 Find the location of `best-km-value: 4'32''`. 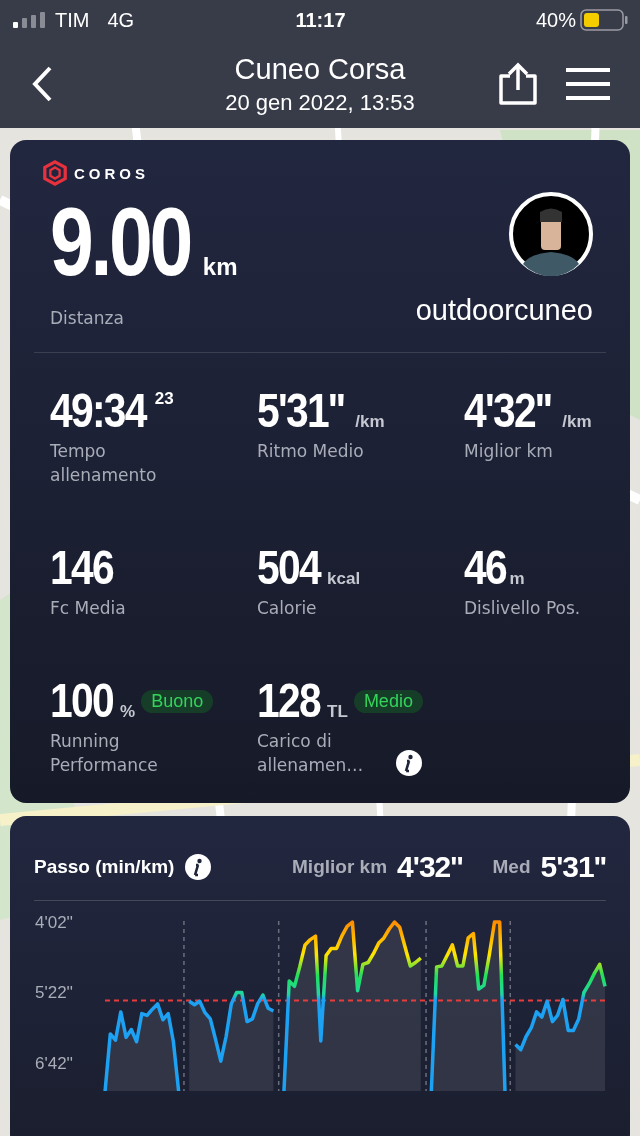

best-km-value: 4'32'' is located at coordinates (430, 867).